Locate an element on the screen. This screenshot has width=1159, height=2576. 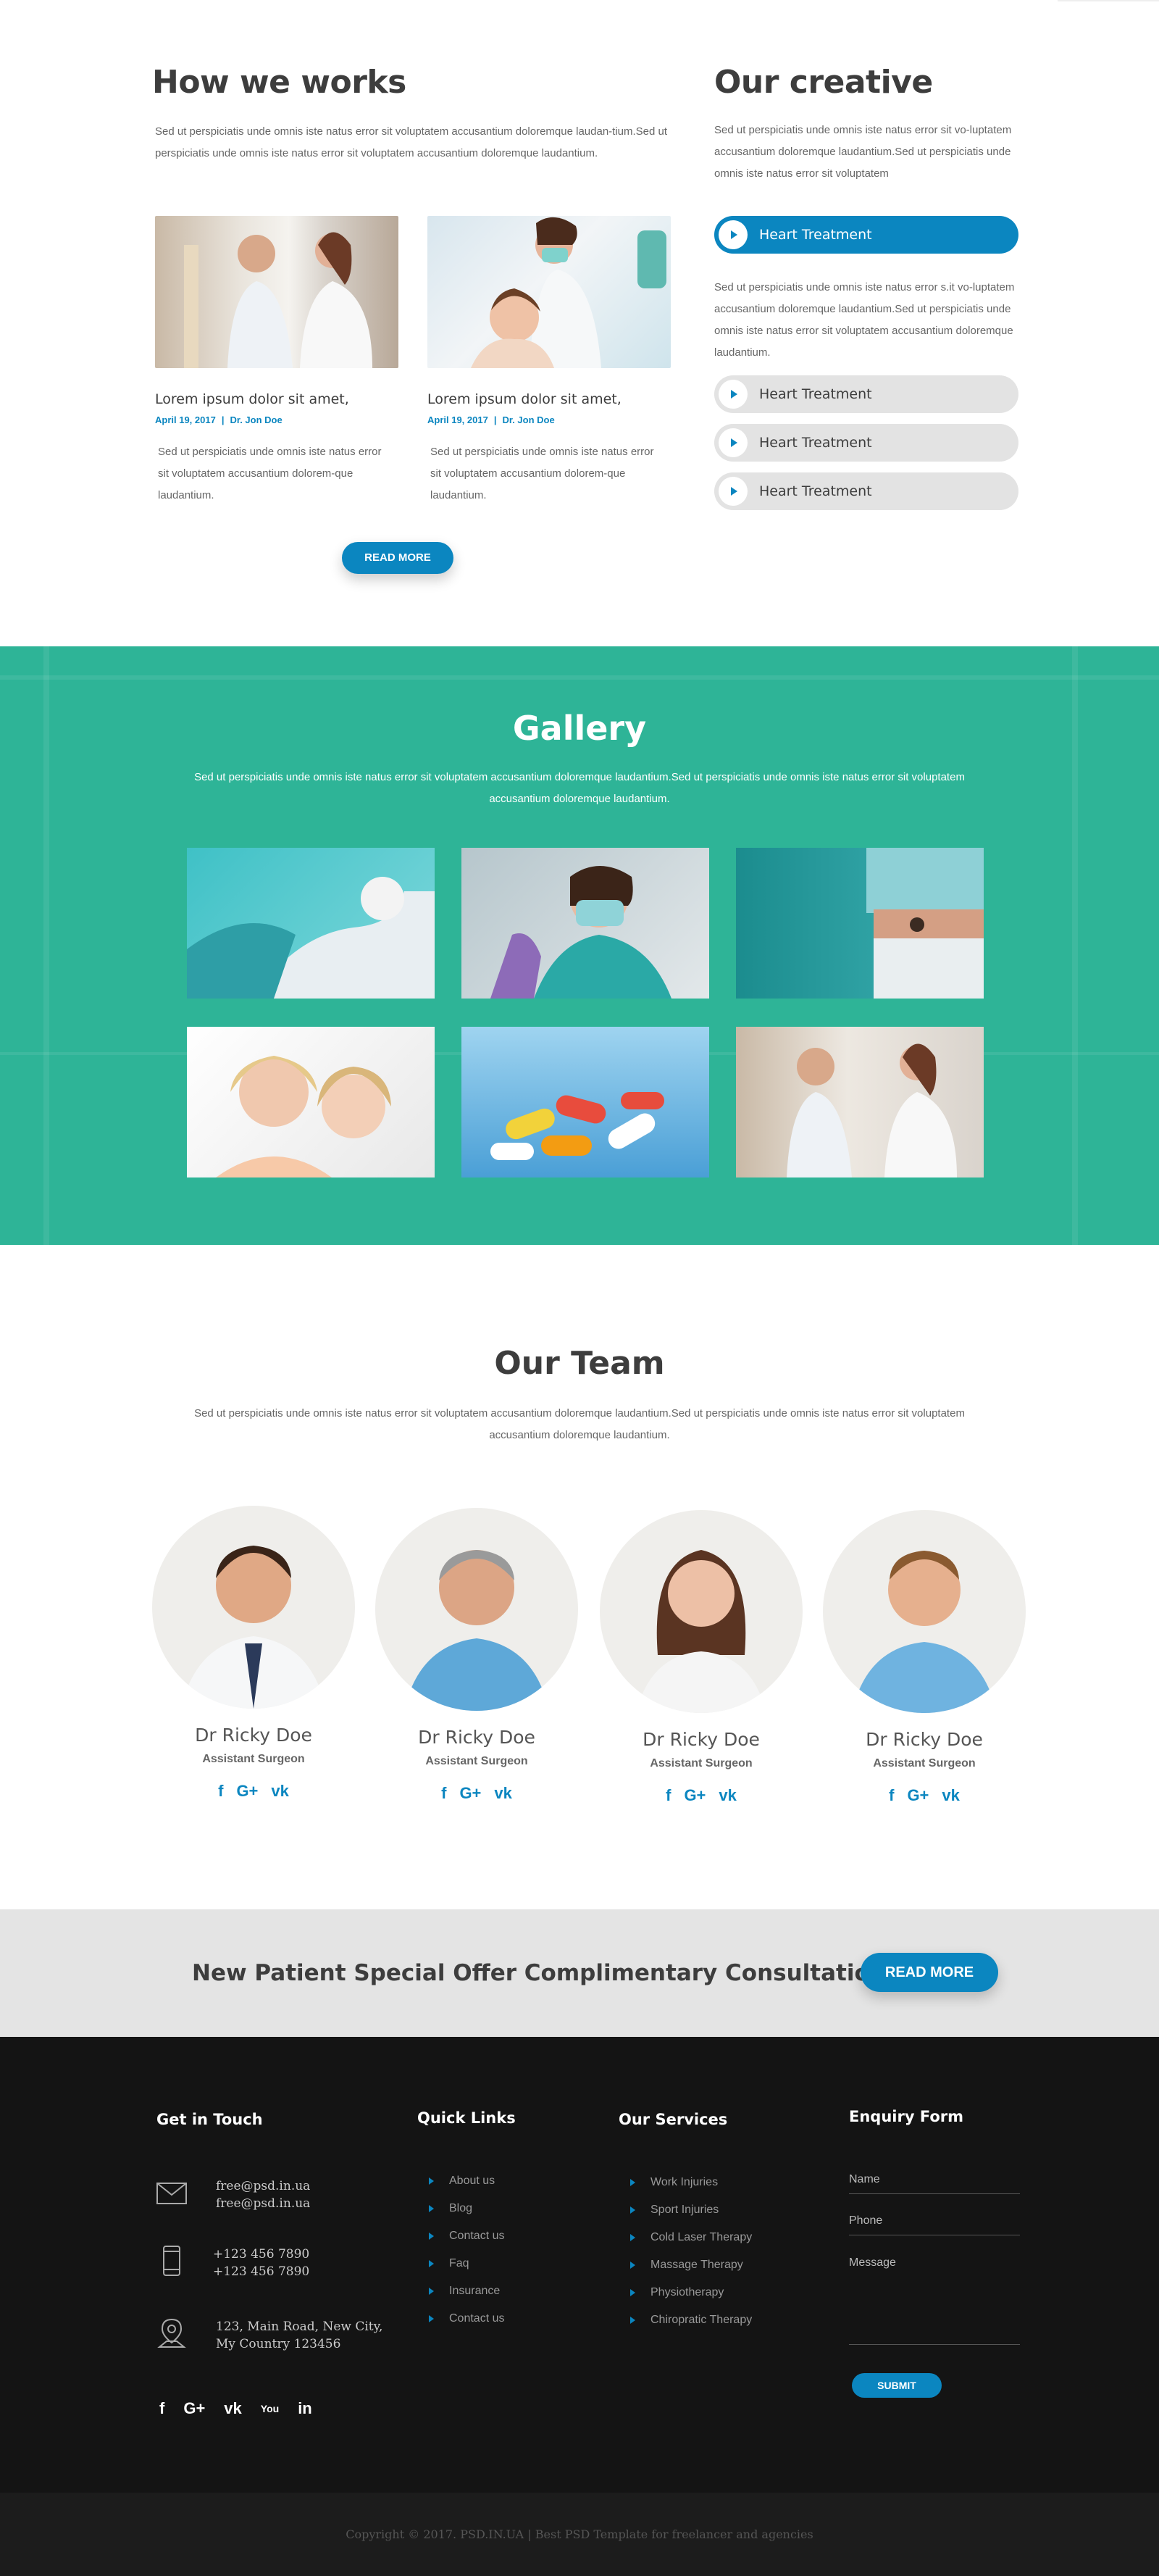
gallery-image-surgeon is located at coordinates (860, 923).